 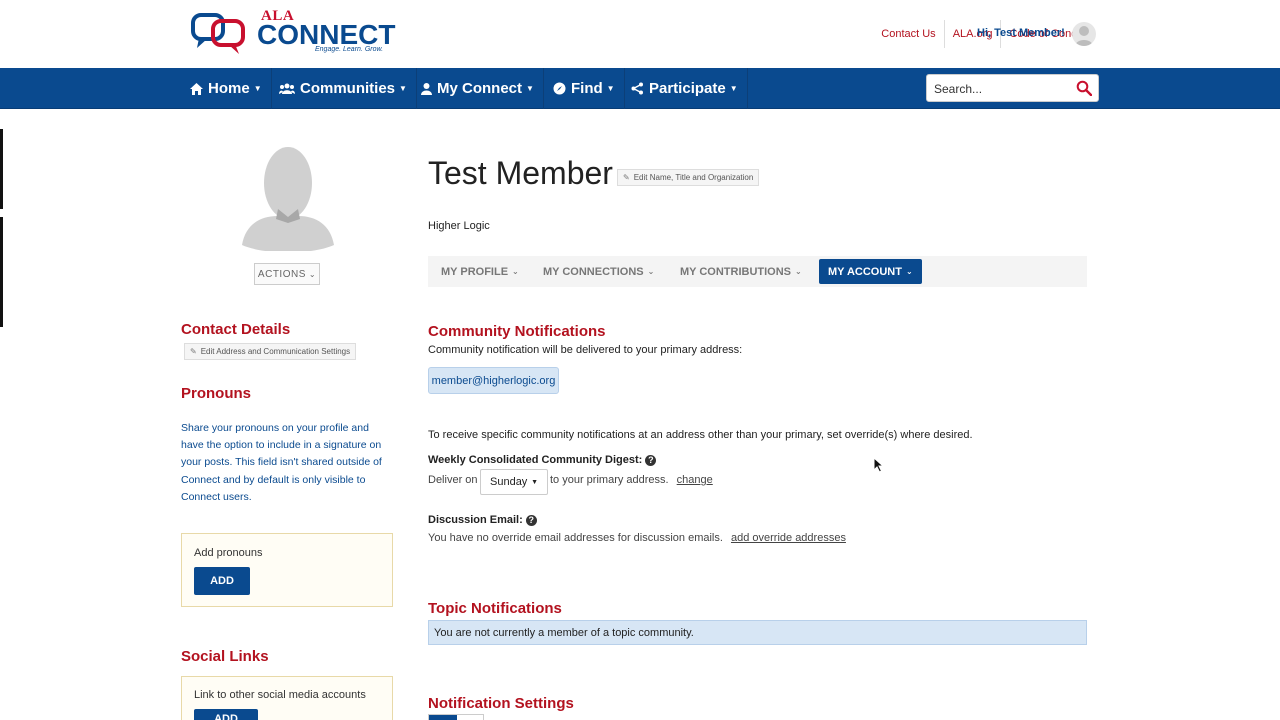 I want to click on to-primary-label: to your primary address., so click(x=609, y=480).